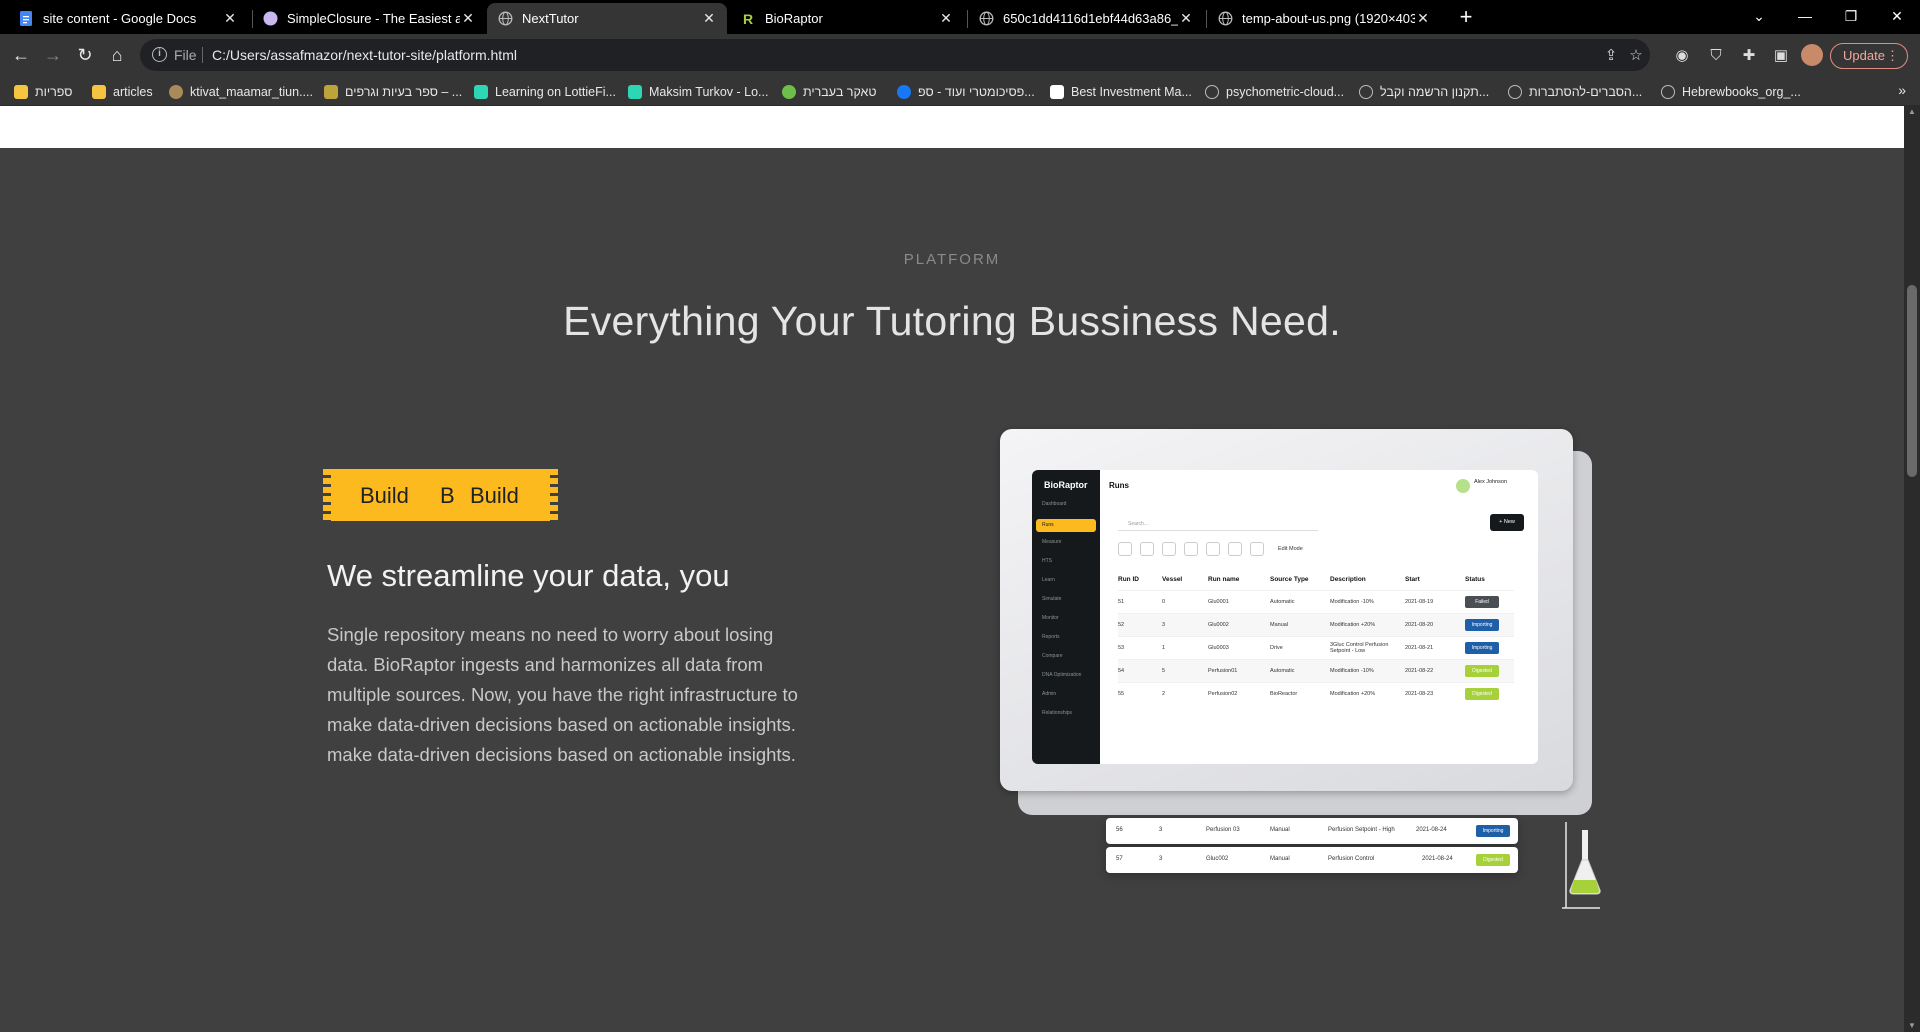 Image resolution: width=1920 pixels, height=1032 pixels. I want to click on home-button: ⌂, so click(117, 55).